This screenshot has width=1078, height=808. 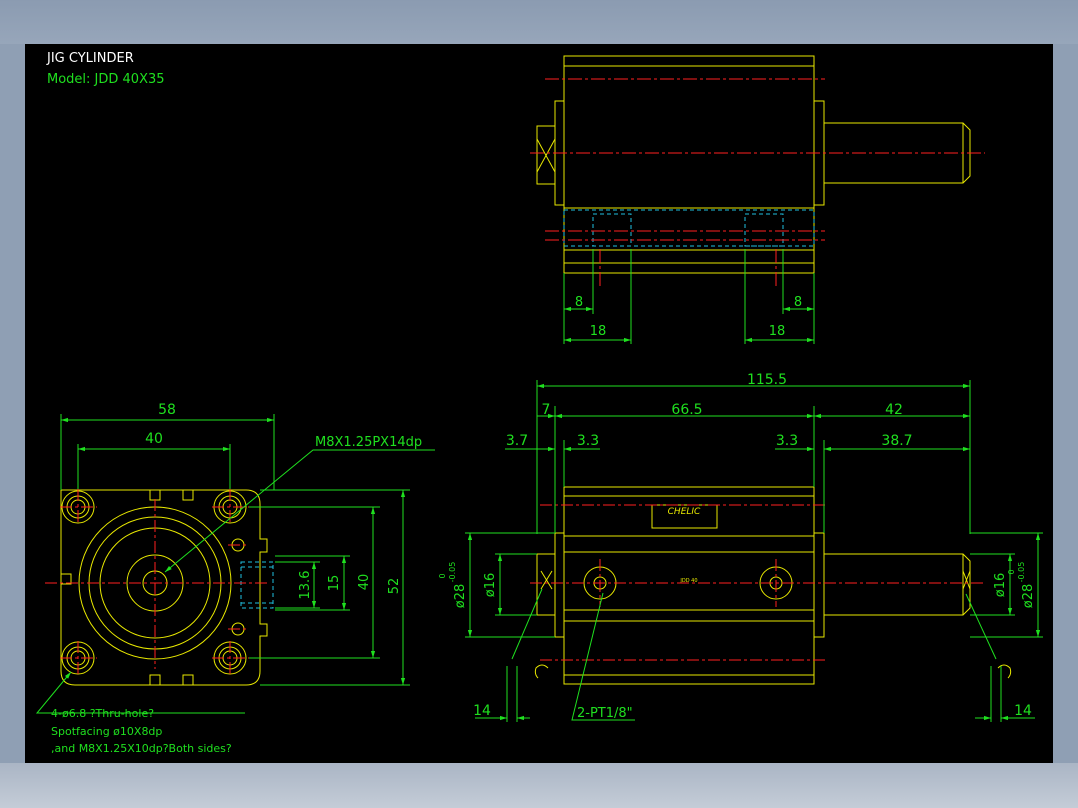 I want to click on dim-66-5: 66.5, so click(x=686, y=410).